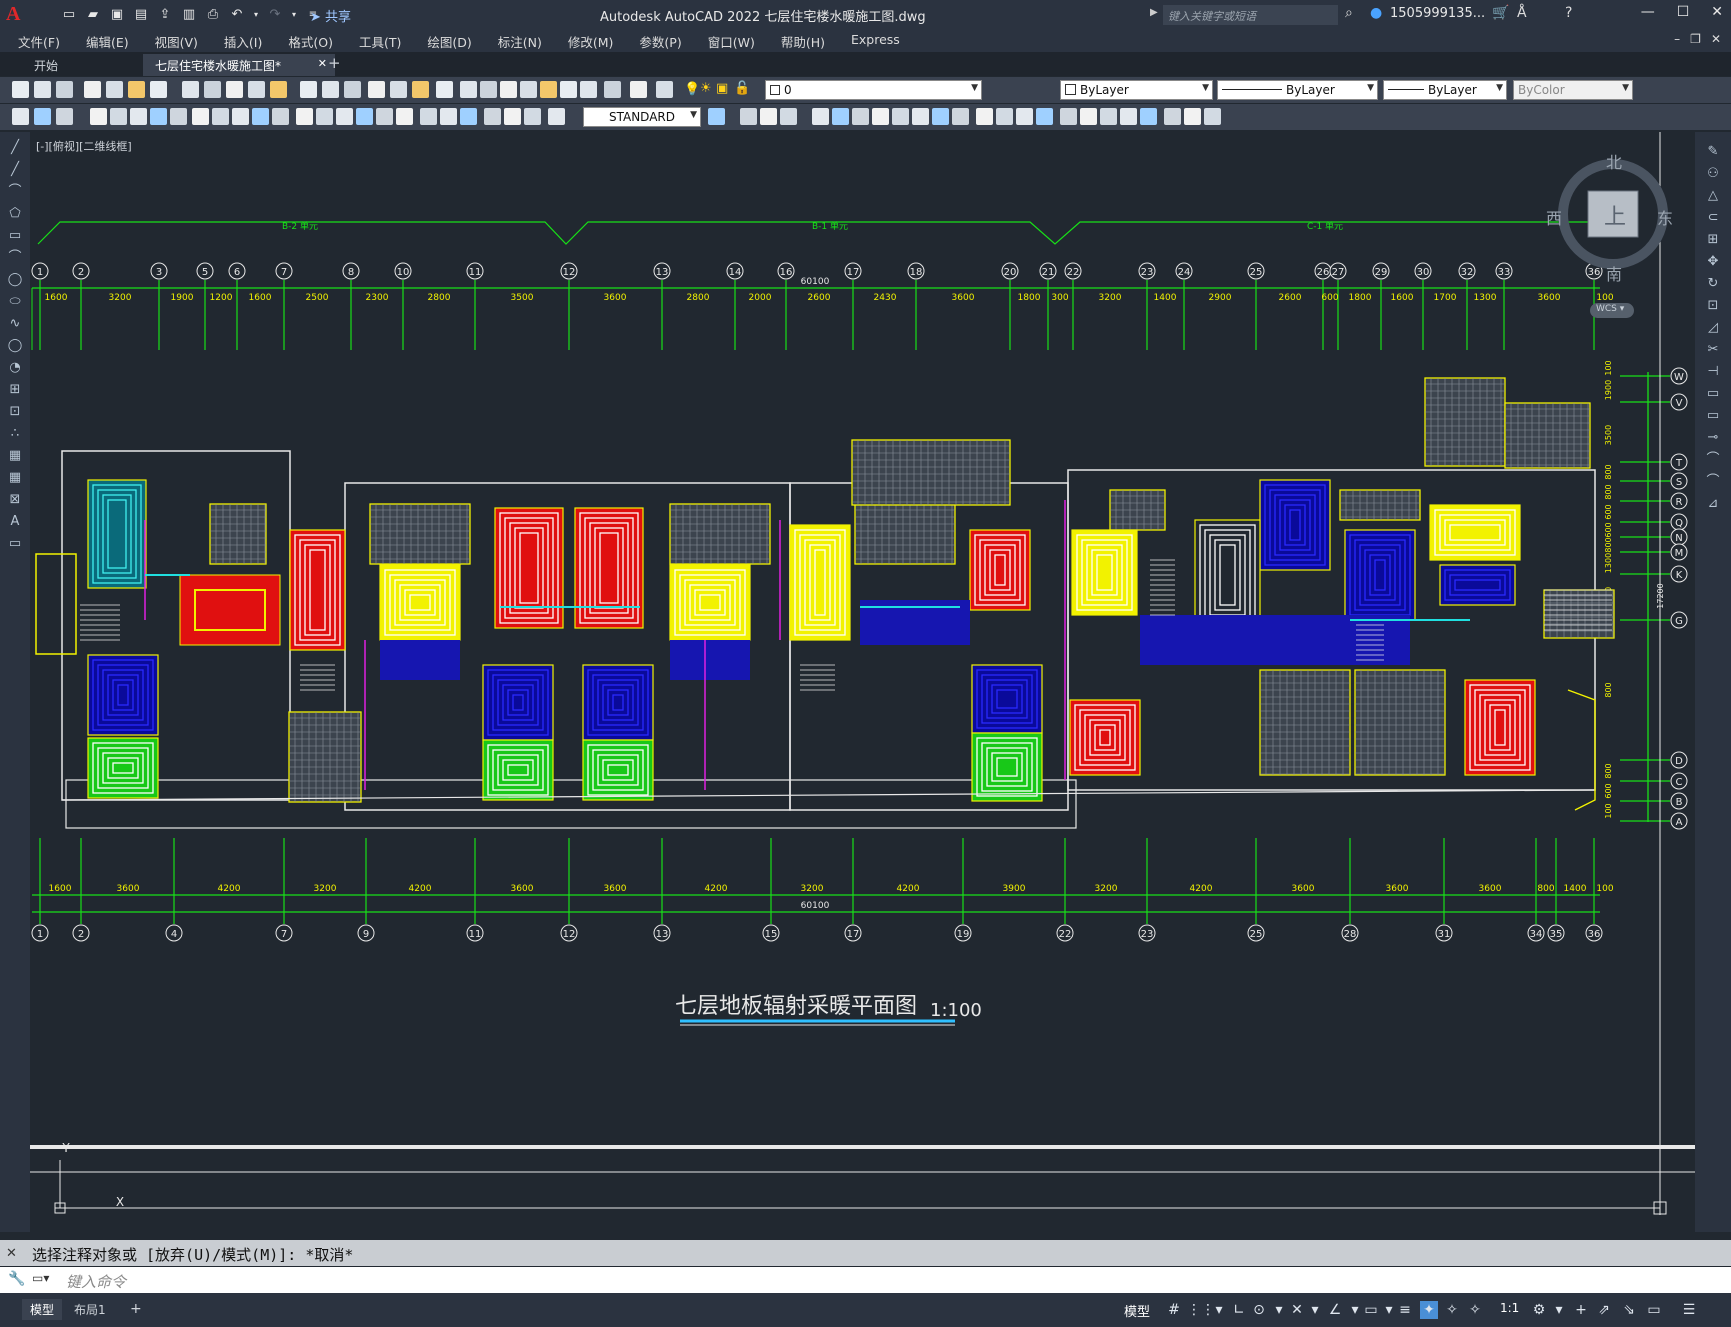 This screenshot has width=1731, height=1327. What do you see at coordinates (1615, 215) in the screenshot?
I see `viewcube-top-face: 上` at bounding box center [1615, 215].